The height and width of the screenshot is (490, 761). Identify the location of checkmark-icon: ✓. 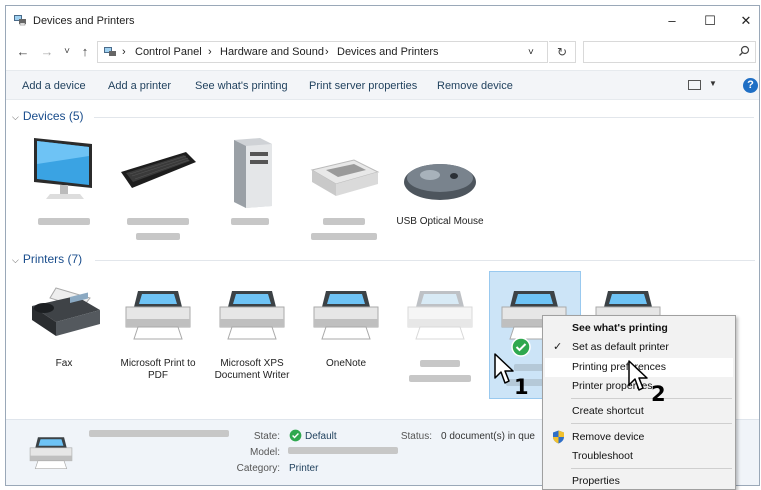
(558, 347).